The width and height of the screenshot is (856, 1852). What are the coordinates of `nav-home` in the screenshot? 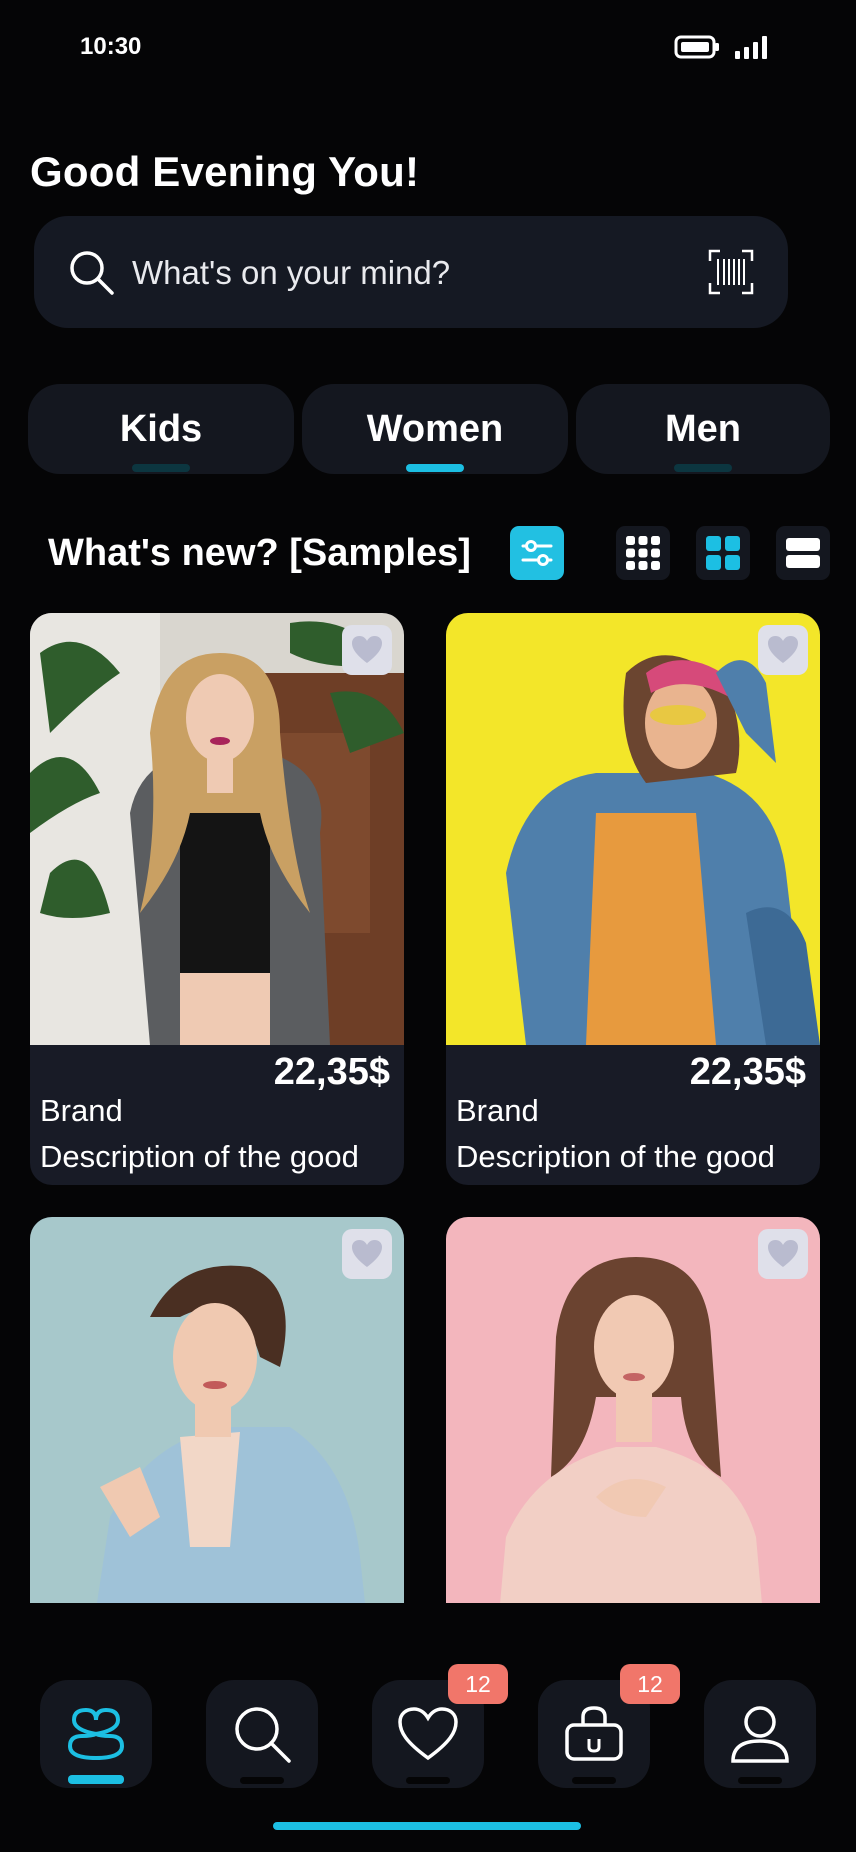 It's located at (96, 1734).